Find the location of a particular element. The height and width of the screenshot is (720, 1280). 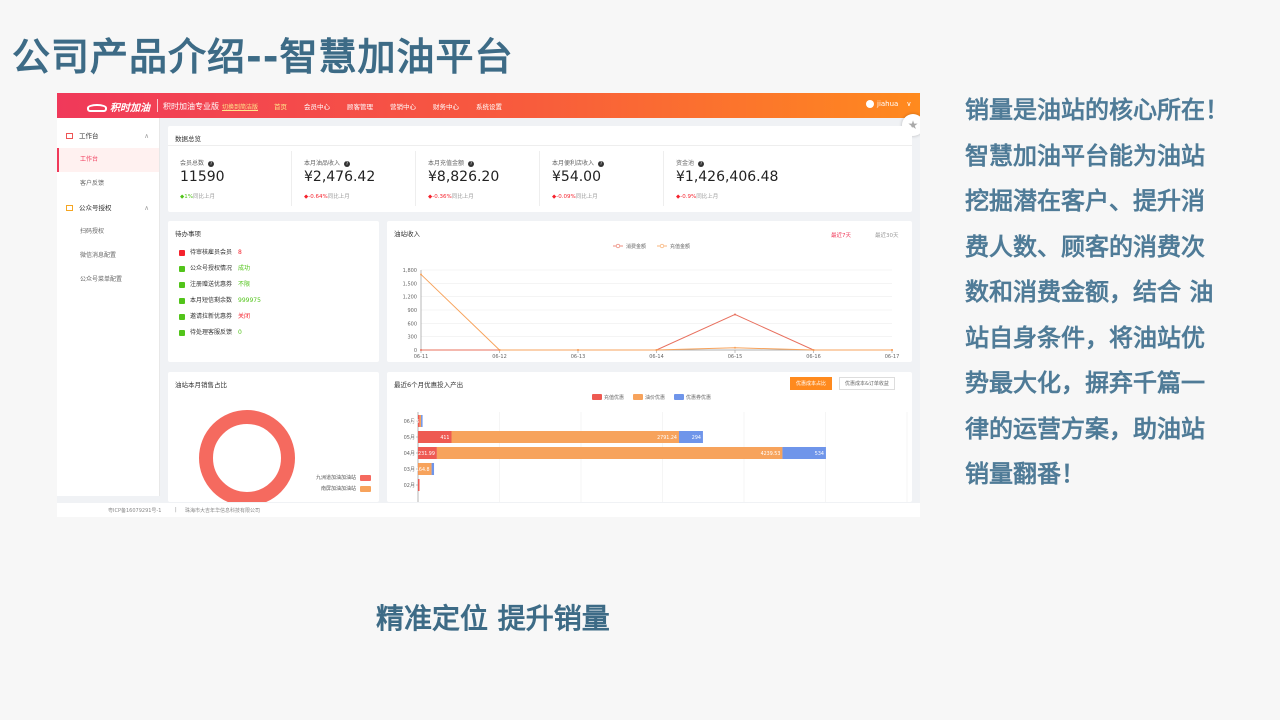

legend-label: 消费金额 is located at coordinates (636, 246).